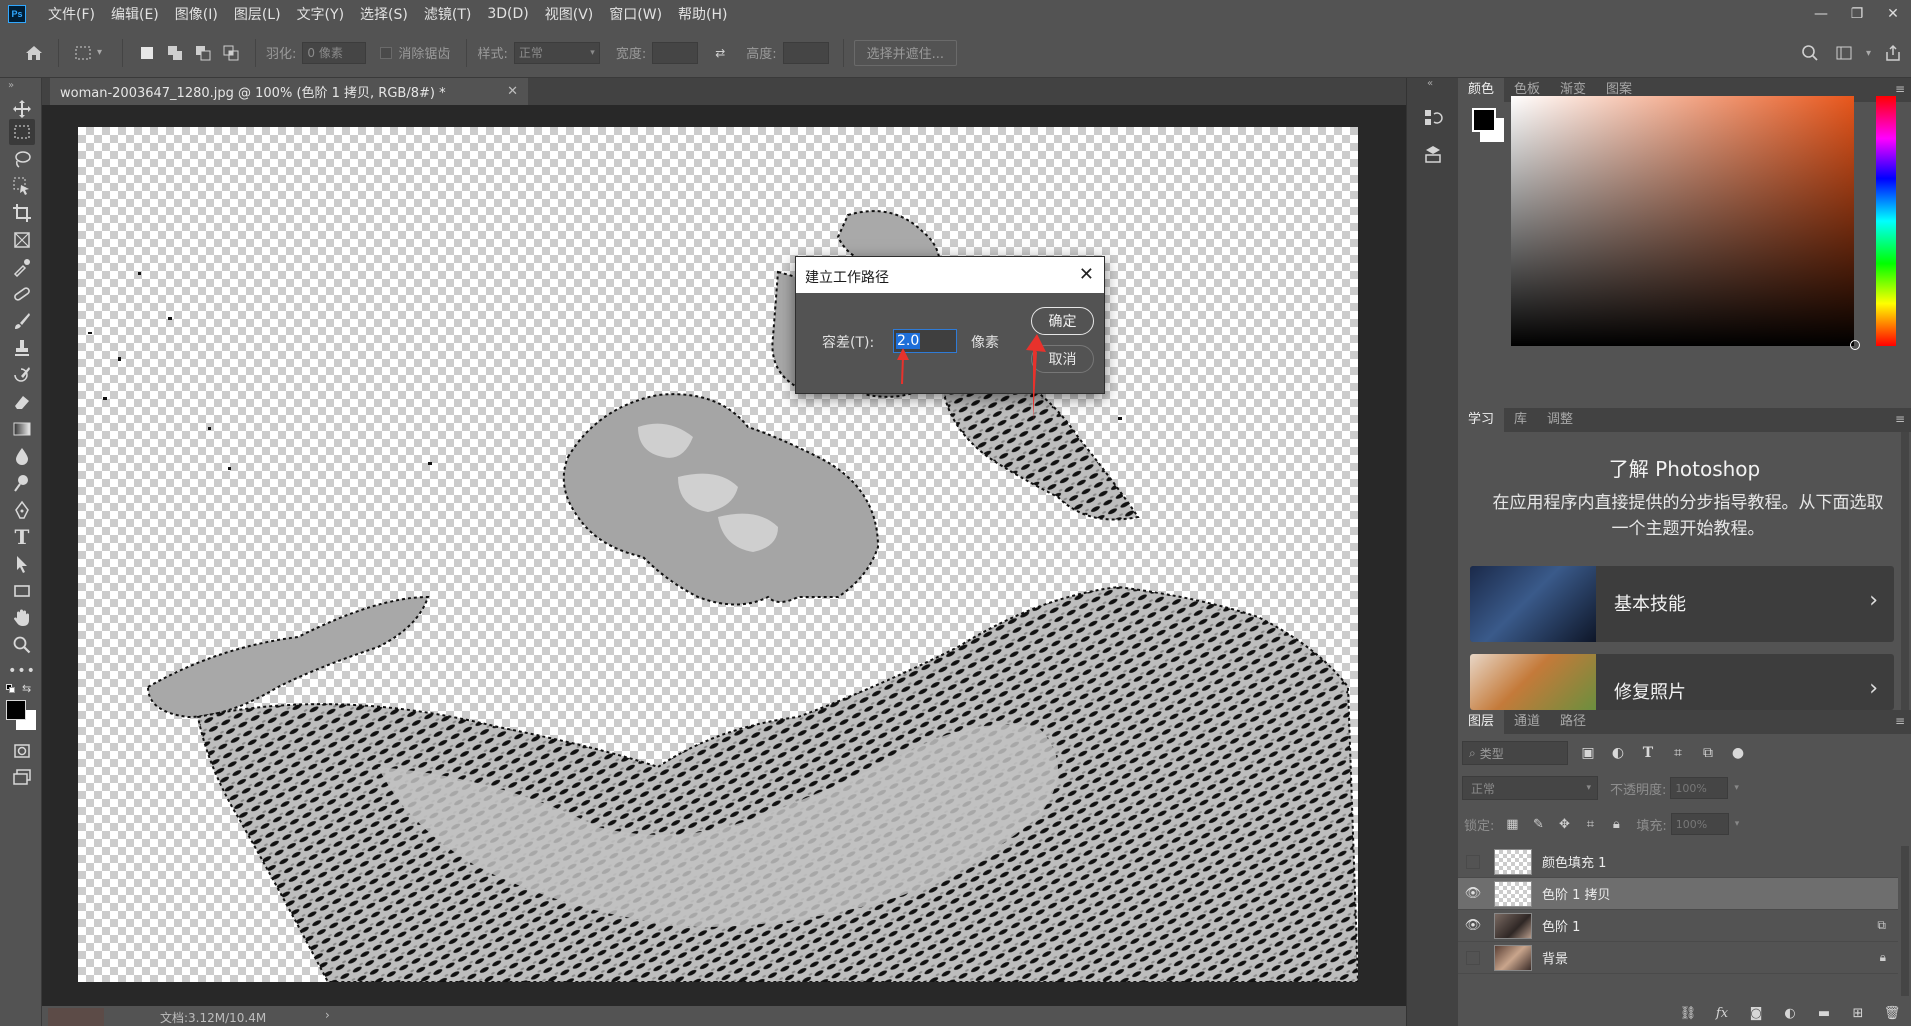 The image size is (1911, 1026). Describe the element at coordinates (22, 348) in the screenshot. I see `clone-stamp-tool-icon` at that location.